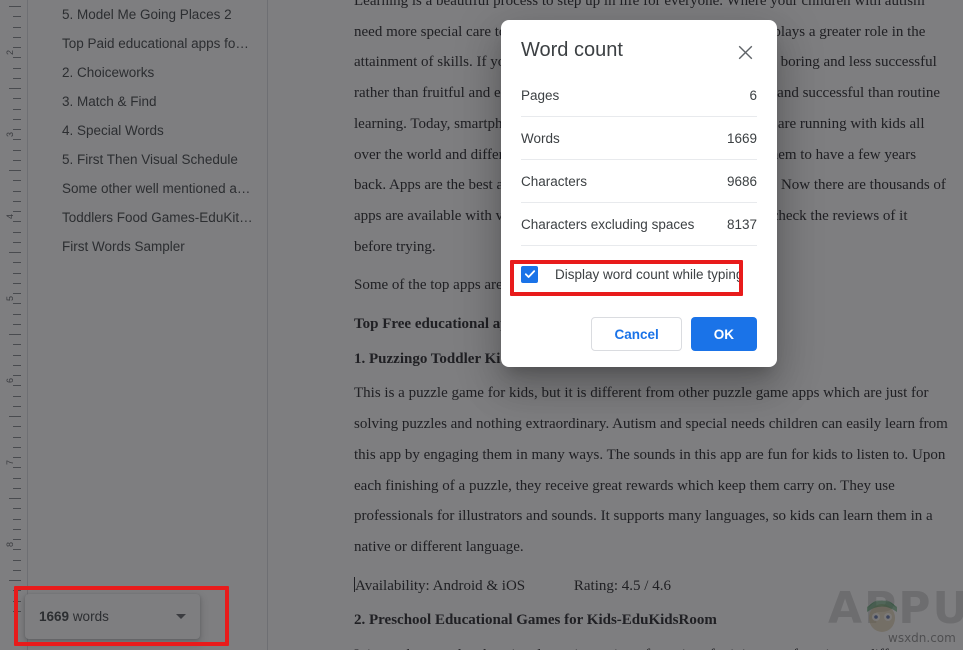 The width and height of the screenshot is (963, 650). Describe the element at coordinates (745, 52) in the screenshot. I see `close-icon` at that location.